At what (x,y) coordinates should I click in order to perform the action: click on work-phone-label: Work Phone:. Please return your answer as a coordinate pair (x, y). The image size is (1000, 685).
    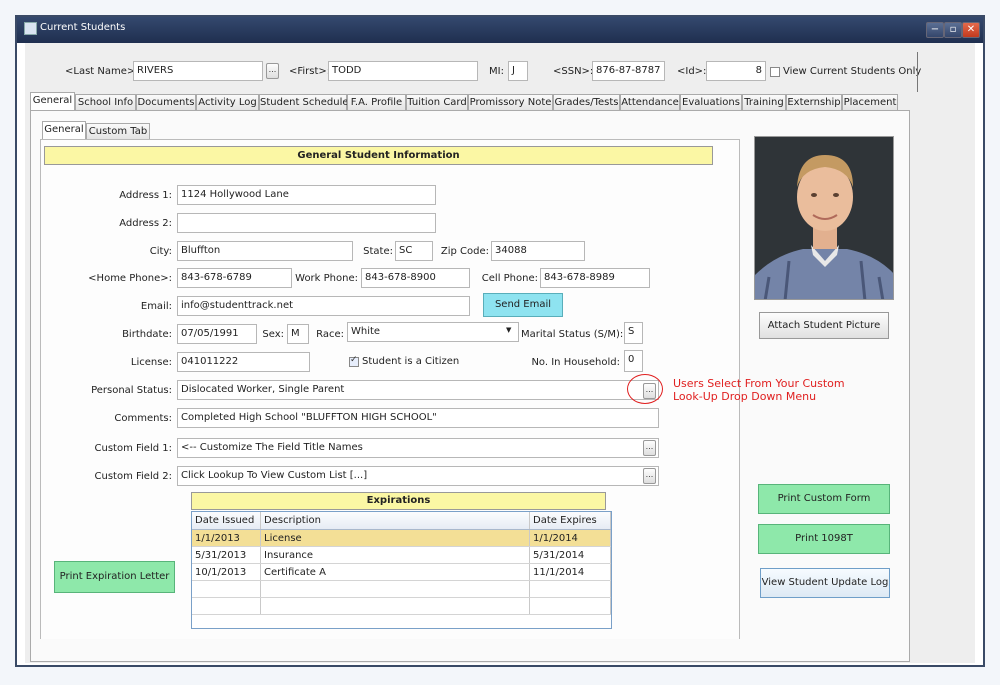
    Looking at the image, I should click on (326, 278).